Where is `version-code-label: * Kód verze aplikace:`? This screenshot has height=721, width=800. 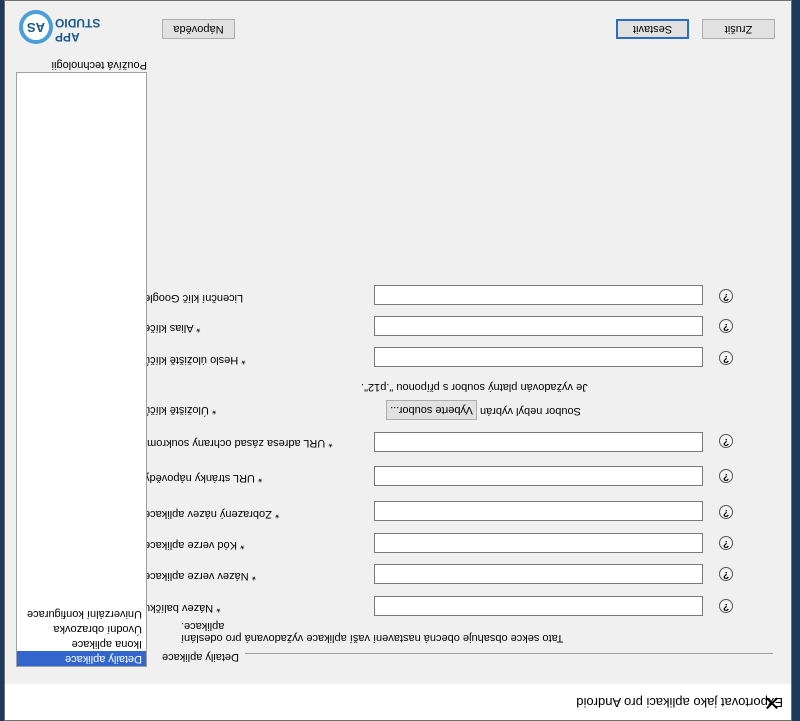 version-code-label: * Kód verze aplikace: is located at coordinates (193, 545).